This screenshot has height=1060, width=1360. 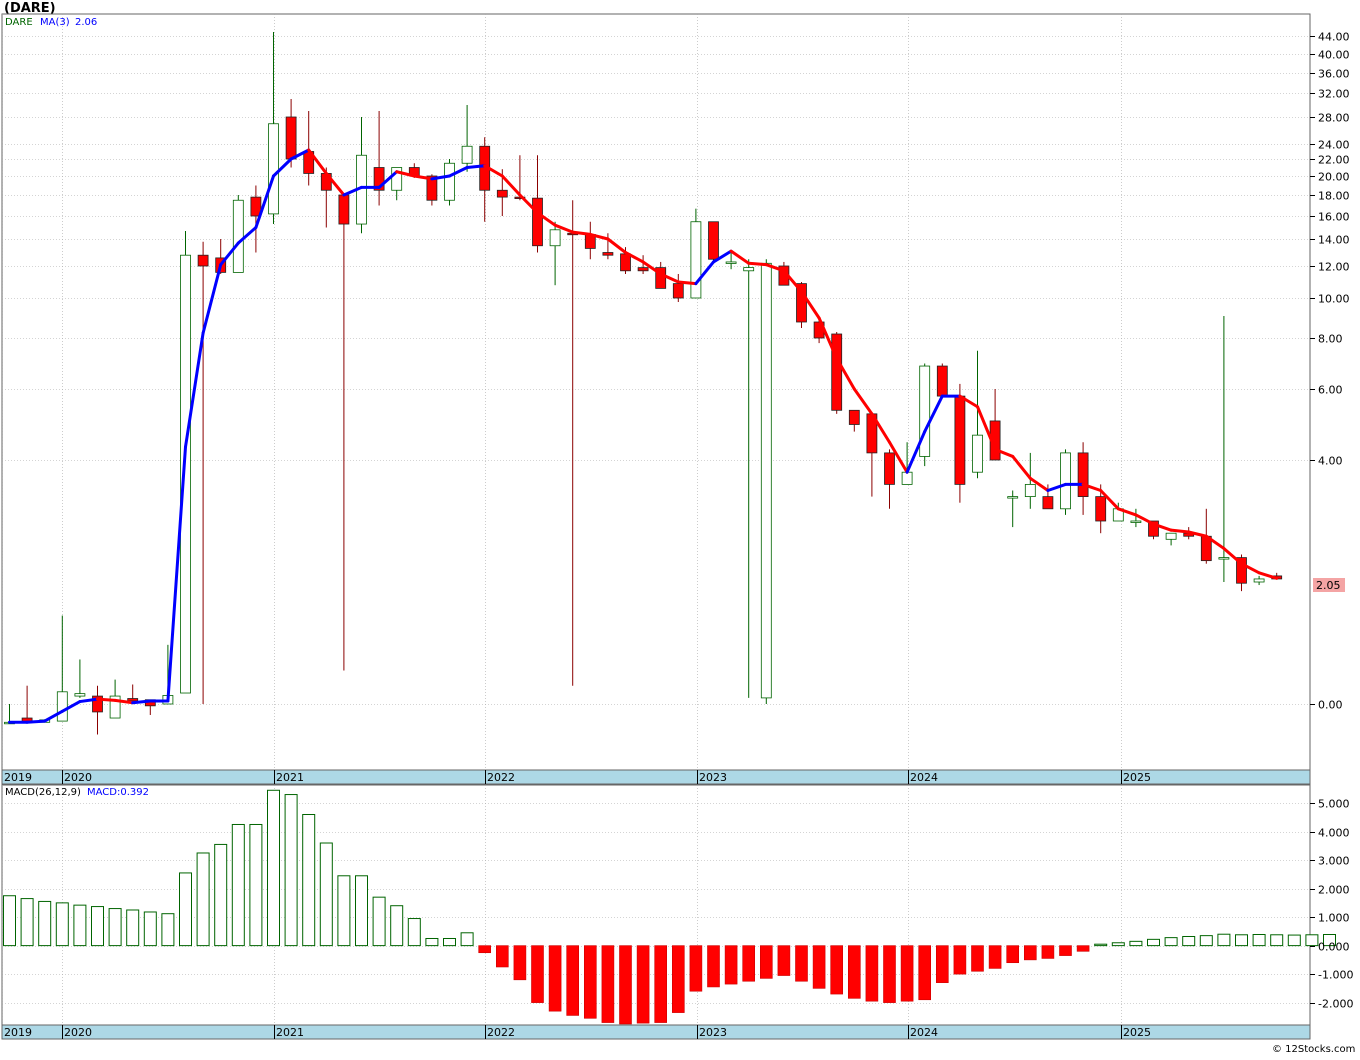 What do you see at coordinates (924, 1032) in the screenshot?
I see `year-label: 2024` at bounding box center [924, 1032].